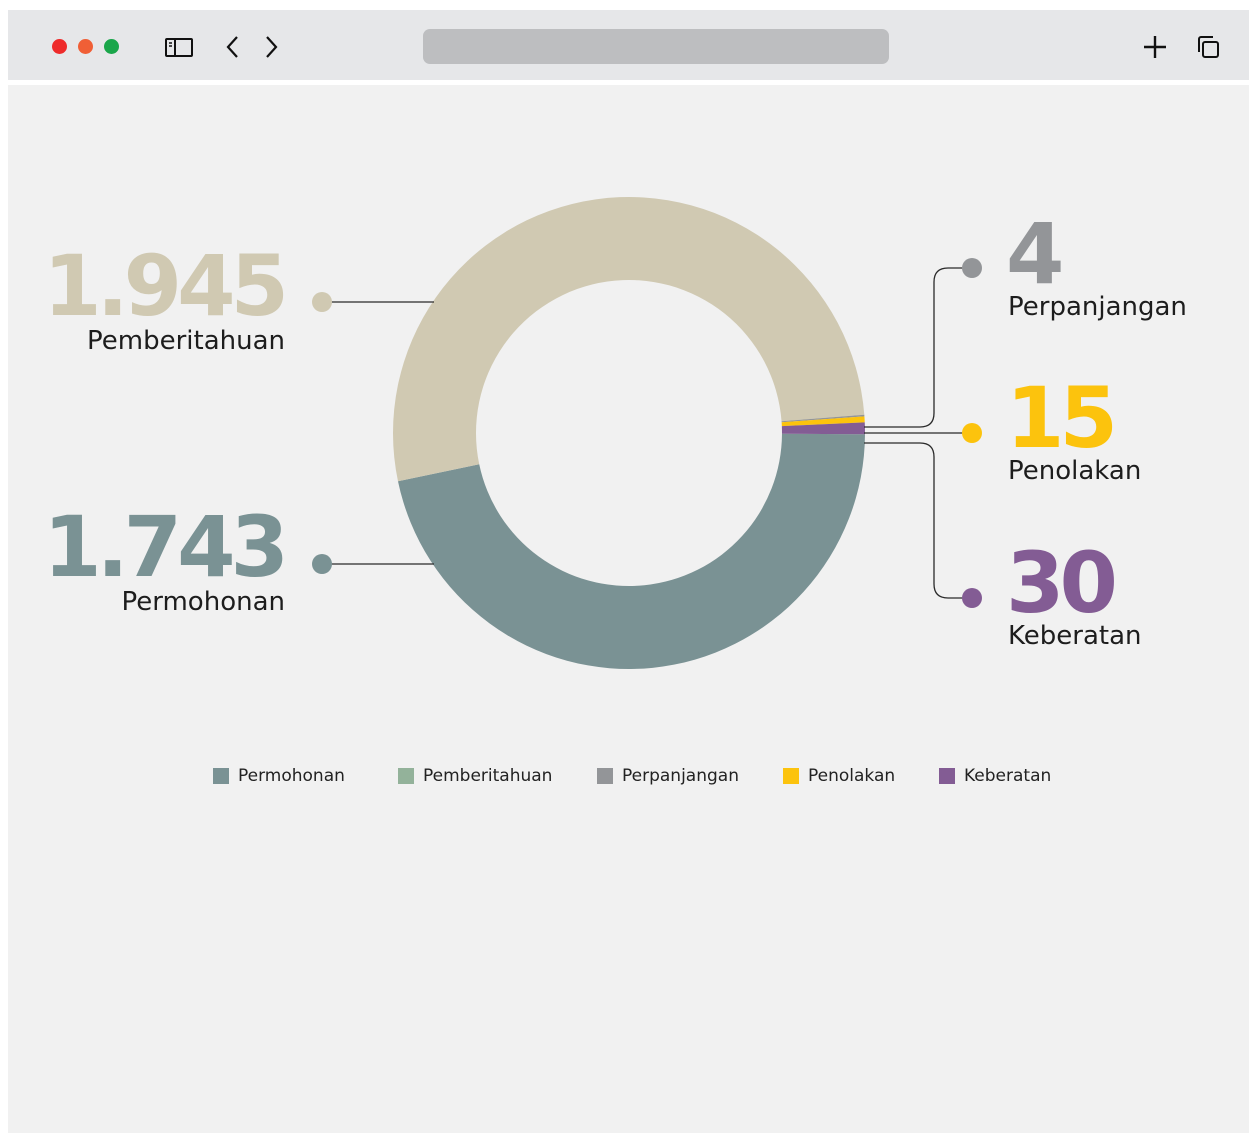  I want to click on label-perpanjangan: Perpanjangan, so click(1097, 307).